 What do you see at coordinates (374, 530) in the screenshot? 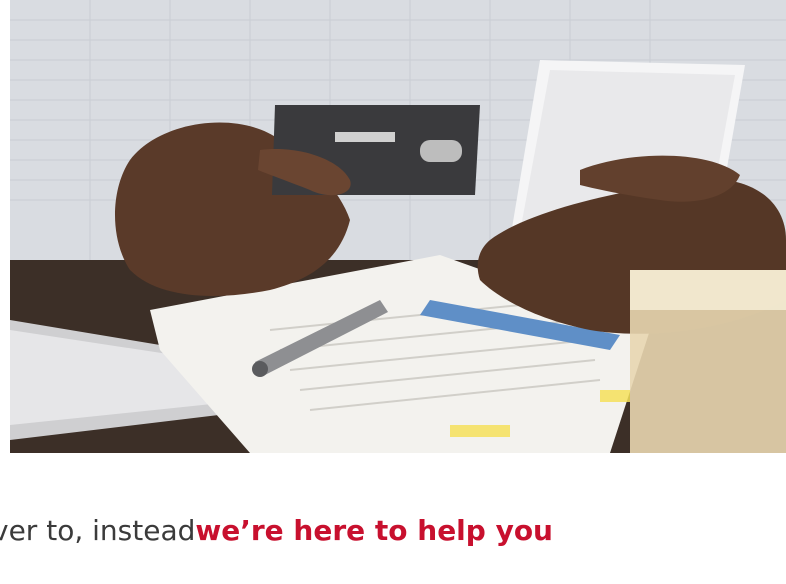
I see `caption-highlight-text: we’re here to help you` at bounding box center [374, 530].